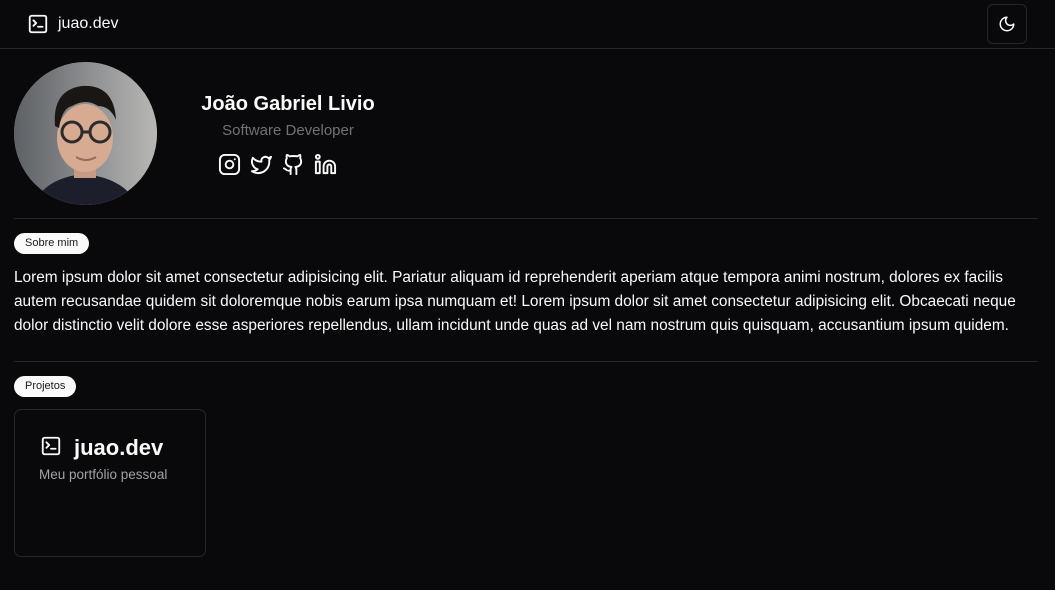 Image resolution: width=1055 pixels, height=590 pixels. I want to click on theme-toggle-button, so click(1007, 24).